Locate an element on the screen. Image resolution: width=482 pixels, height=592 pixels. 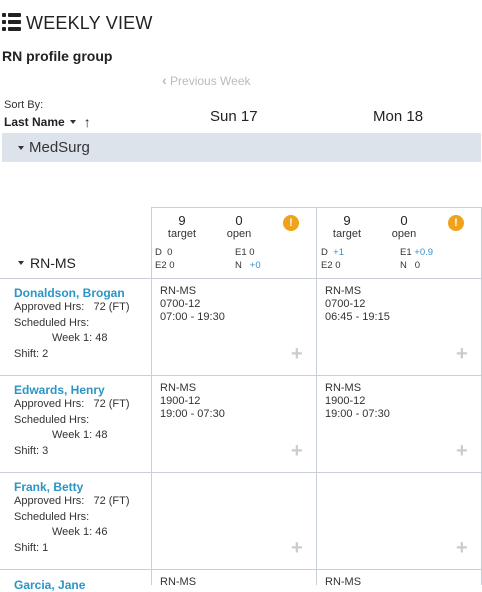
unit-group-header: MedSurg is located at coordinates (241, 147).